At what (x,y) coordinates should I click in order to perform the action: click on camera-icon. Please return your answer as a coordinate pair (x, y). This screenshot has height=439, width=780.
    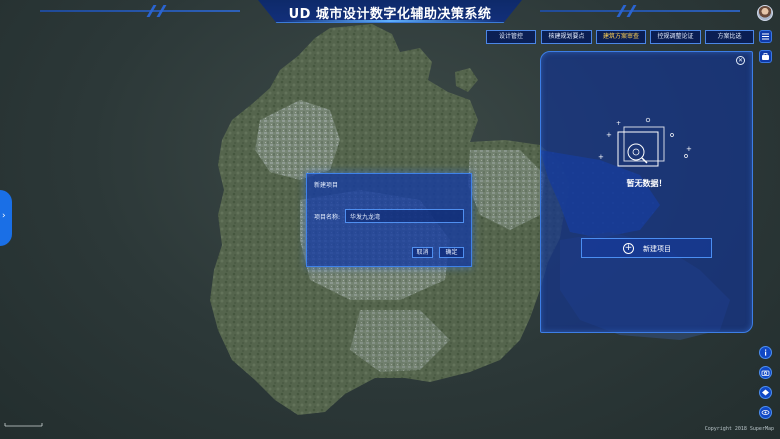
    Looking at the image, I should click on (765, 373).